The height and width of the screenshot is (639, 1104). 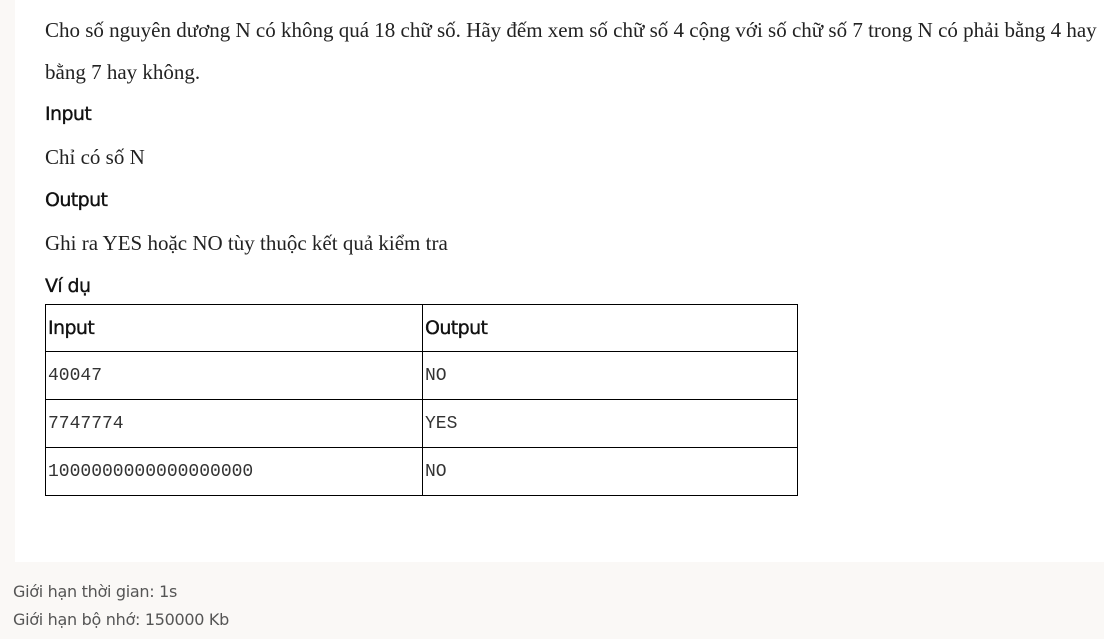 I want to click on example-output-cell: YES, so click(x=610, y=423).